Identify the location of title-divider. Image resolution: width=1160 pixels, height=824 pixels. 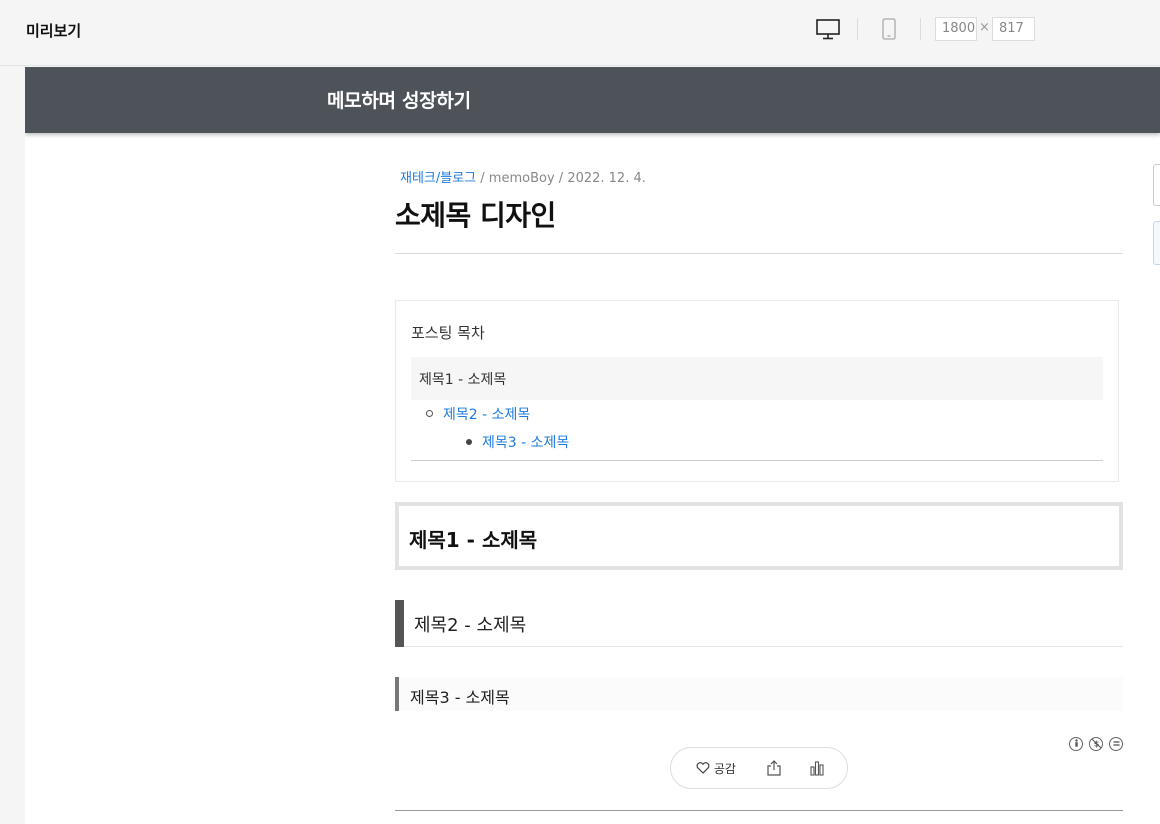
(759, 253).